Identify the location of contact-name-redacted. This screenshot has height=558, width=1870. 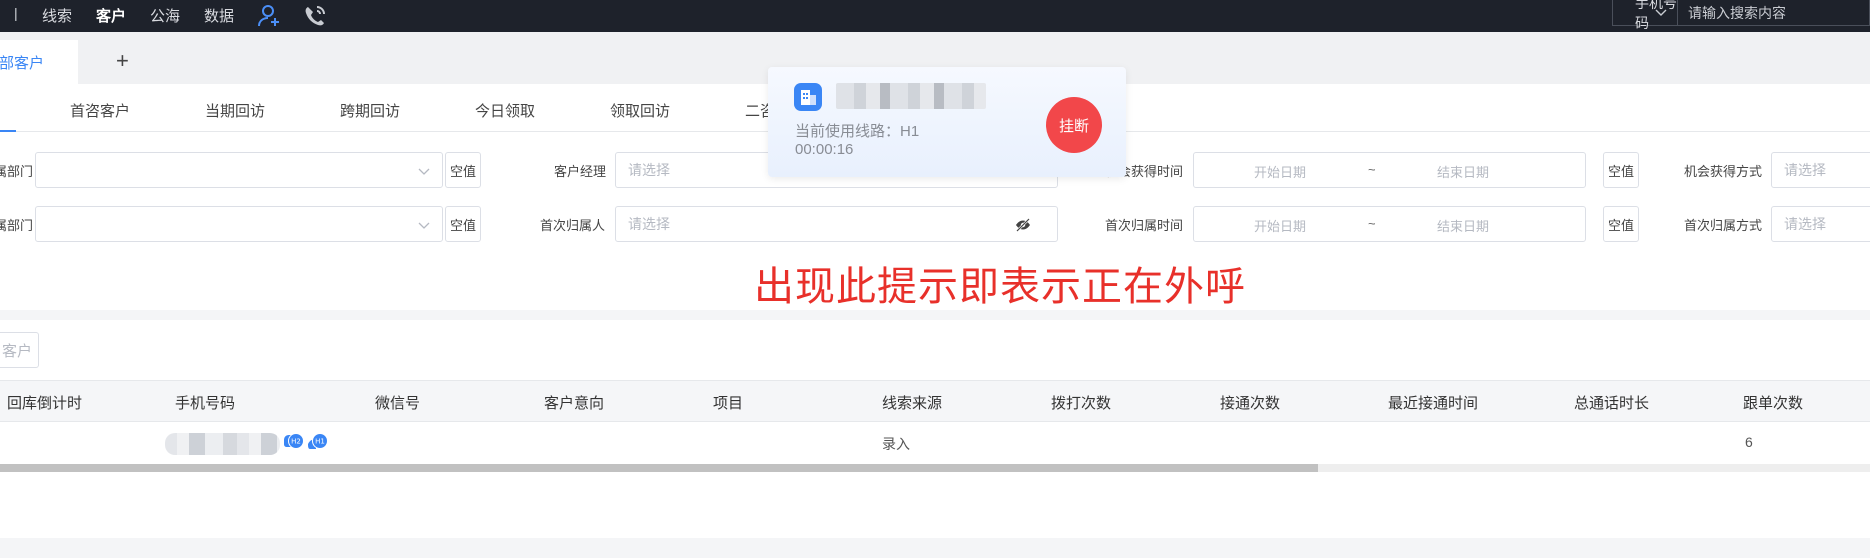
(911, 96).